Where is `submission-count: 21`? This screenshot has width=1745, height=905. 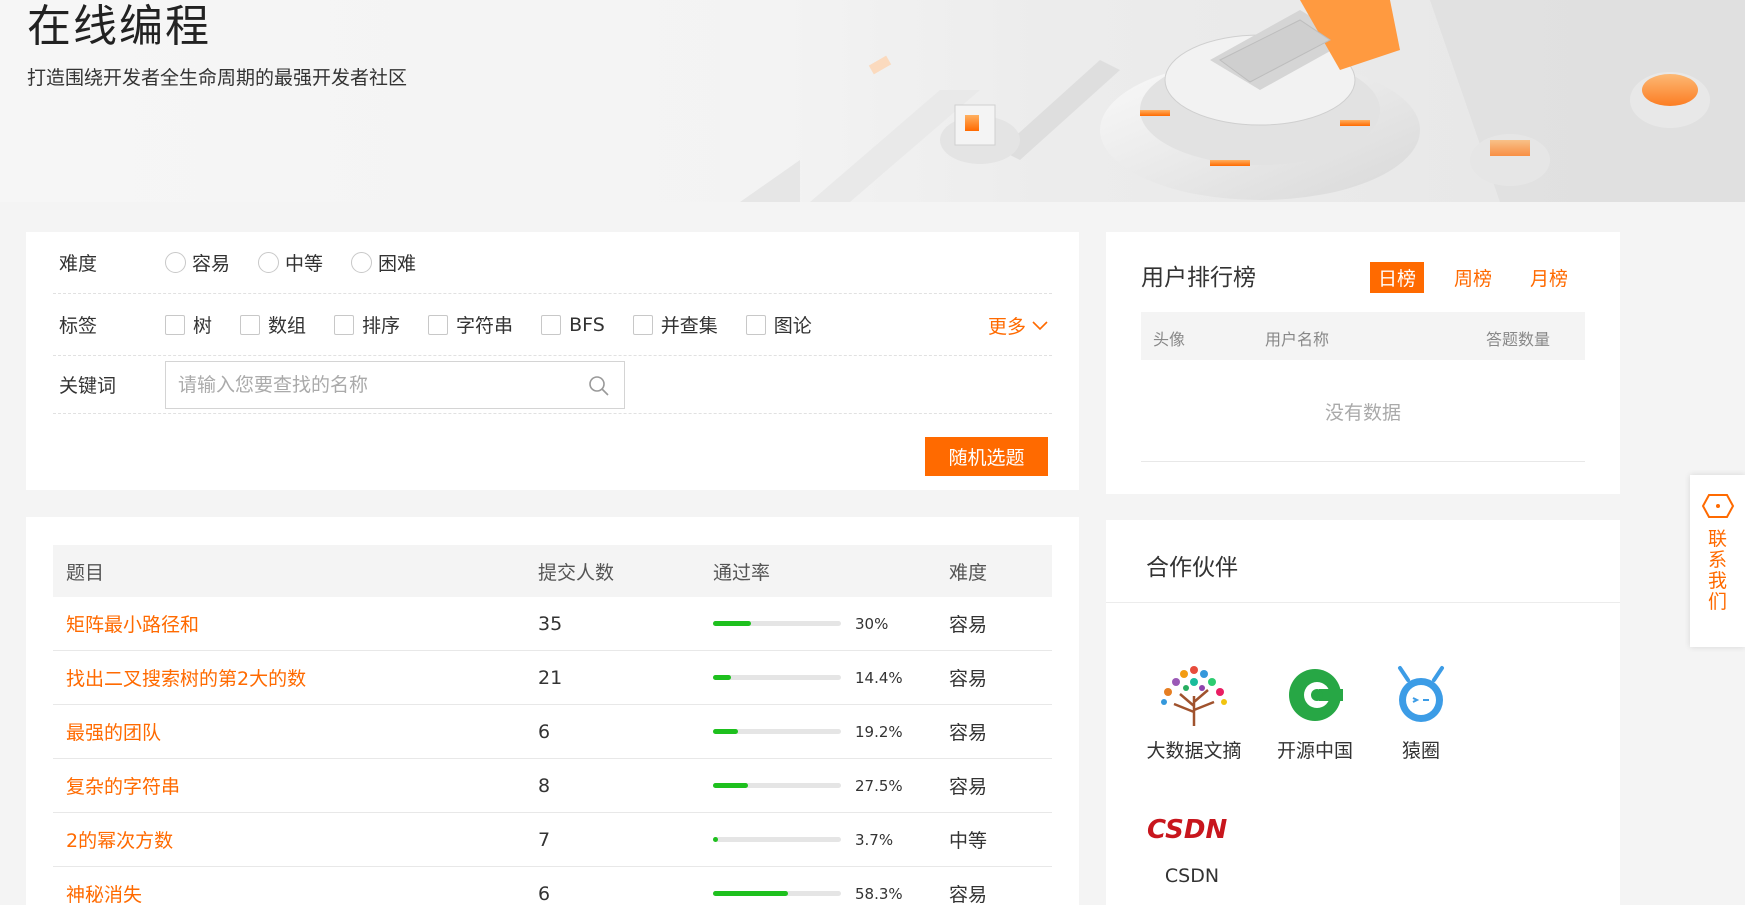 submission-count: 21 is located at coordinates (550, 677).